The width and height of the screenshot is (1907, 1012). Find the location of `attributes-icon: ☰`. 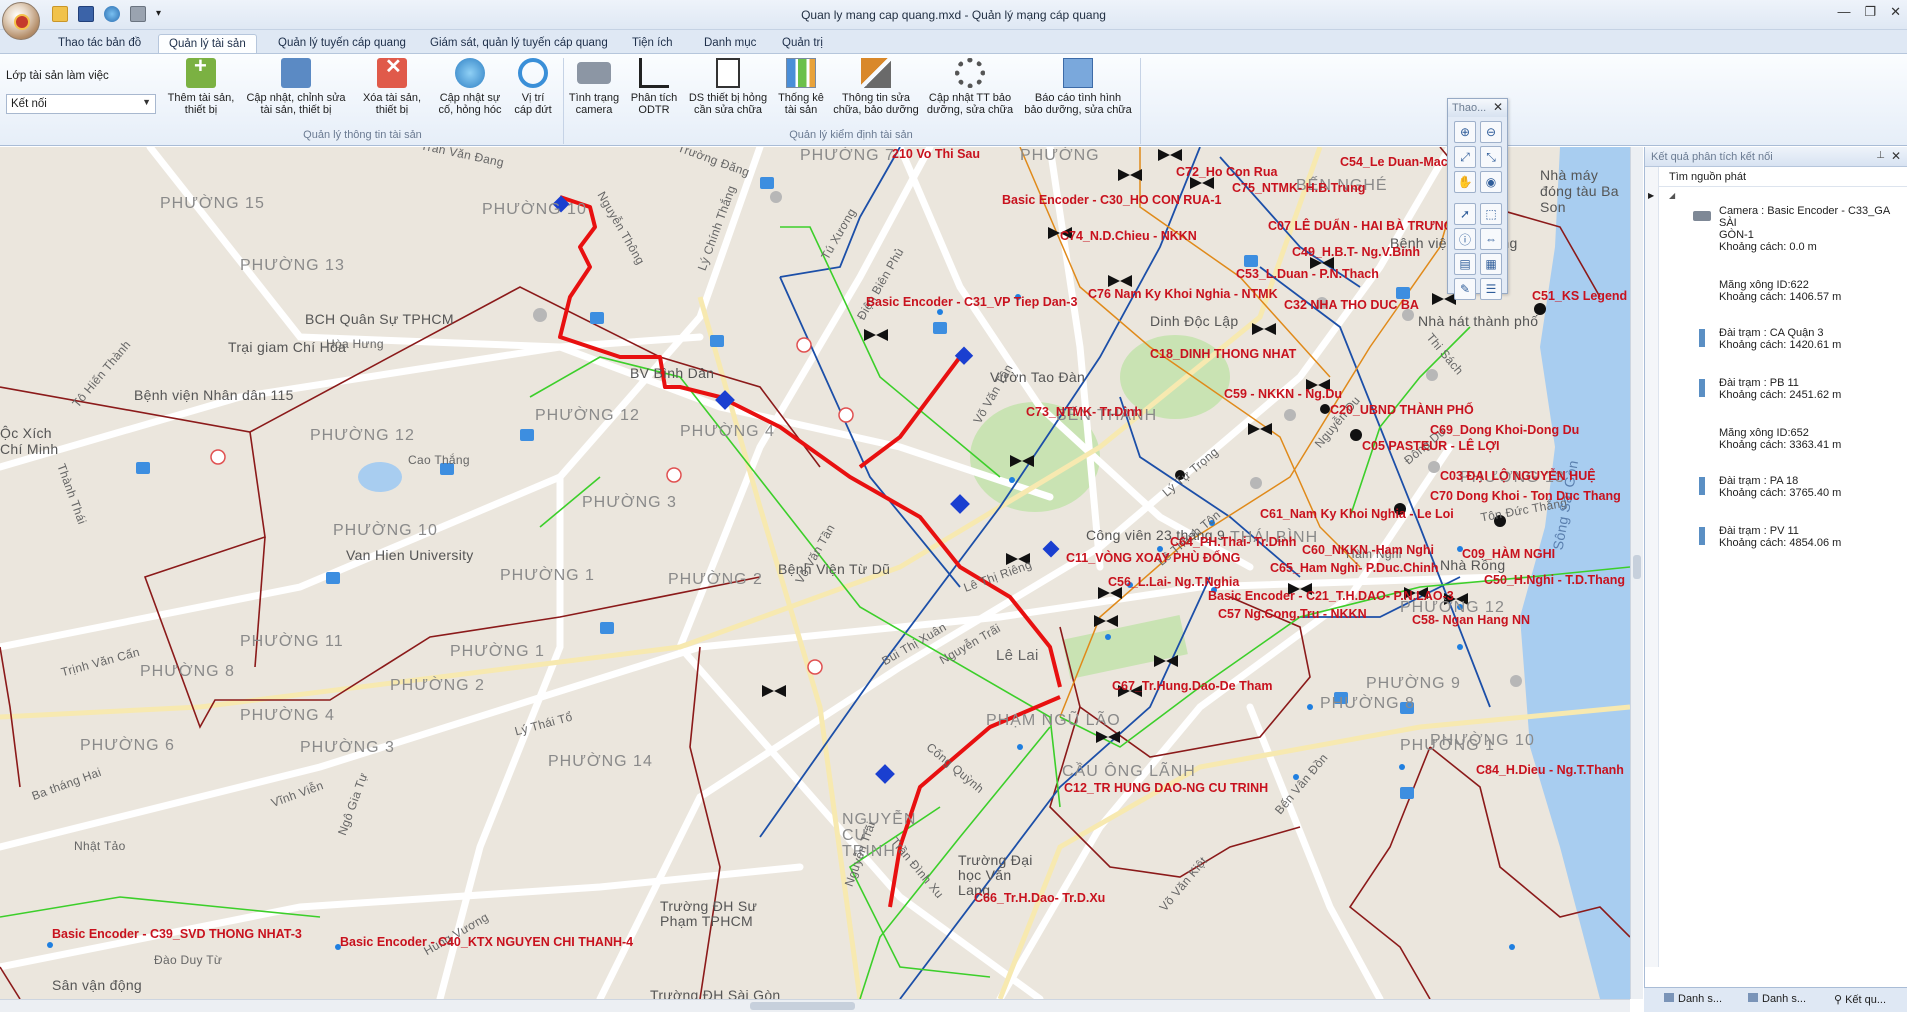

attributes-icon: ☰ is located at coordinates (1491, 289).